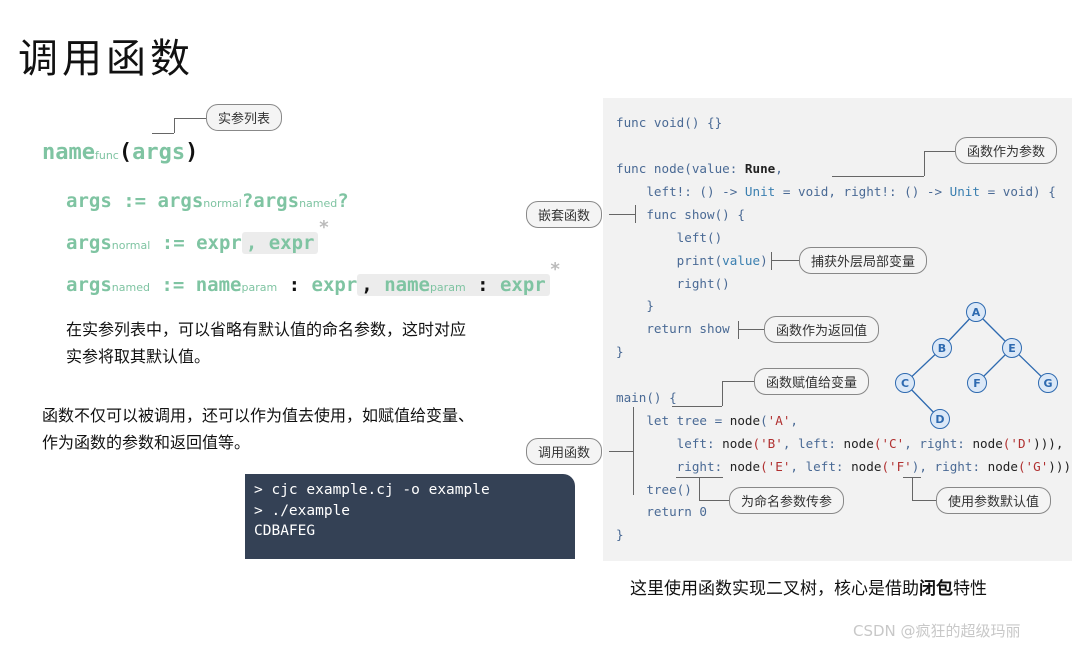 The image size is (1080, 647). Describe the element at coordinates (1033, 466) in the screenshot. I see `code-string: ('G'` at that location.